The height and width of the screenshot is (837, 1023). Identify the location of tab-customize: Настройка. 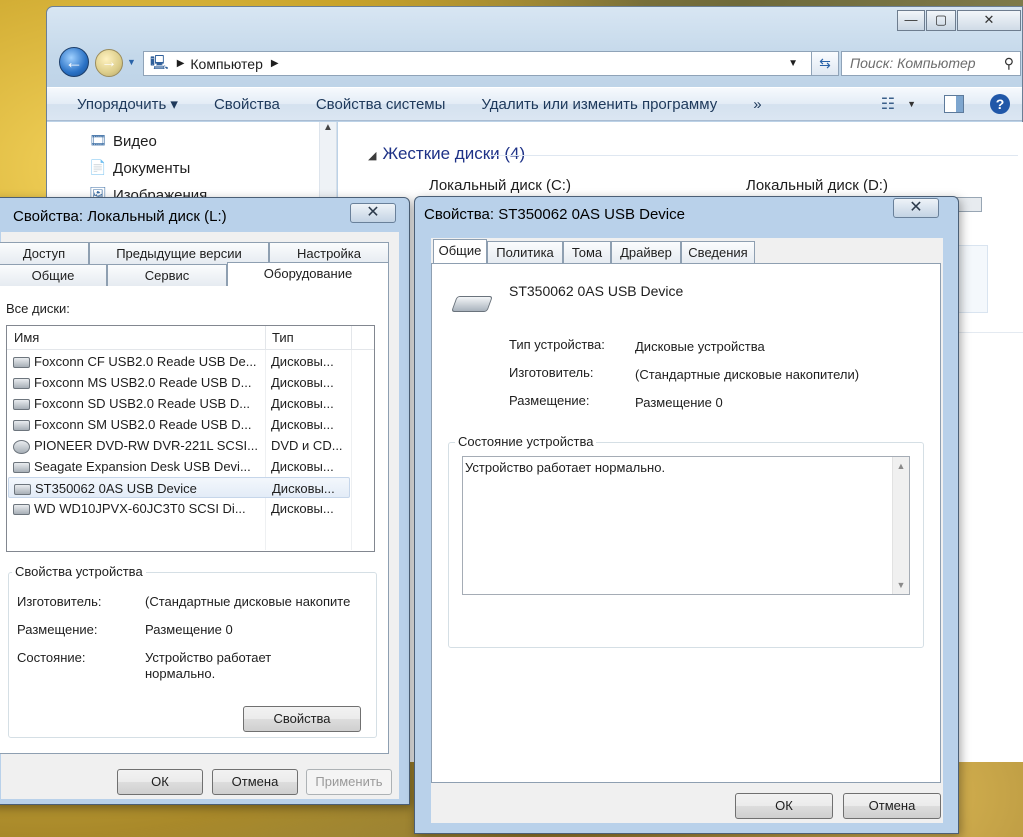
(329, 253).